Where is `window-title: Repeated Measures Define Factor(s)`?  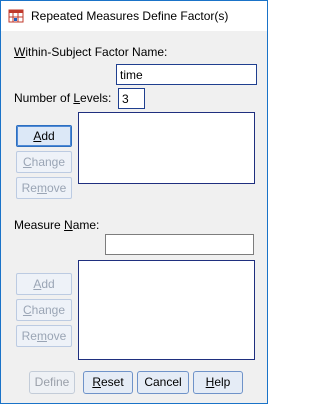 window-title: Repeated Measures Define Factor(s) is located at coordinates (130, 16).